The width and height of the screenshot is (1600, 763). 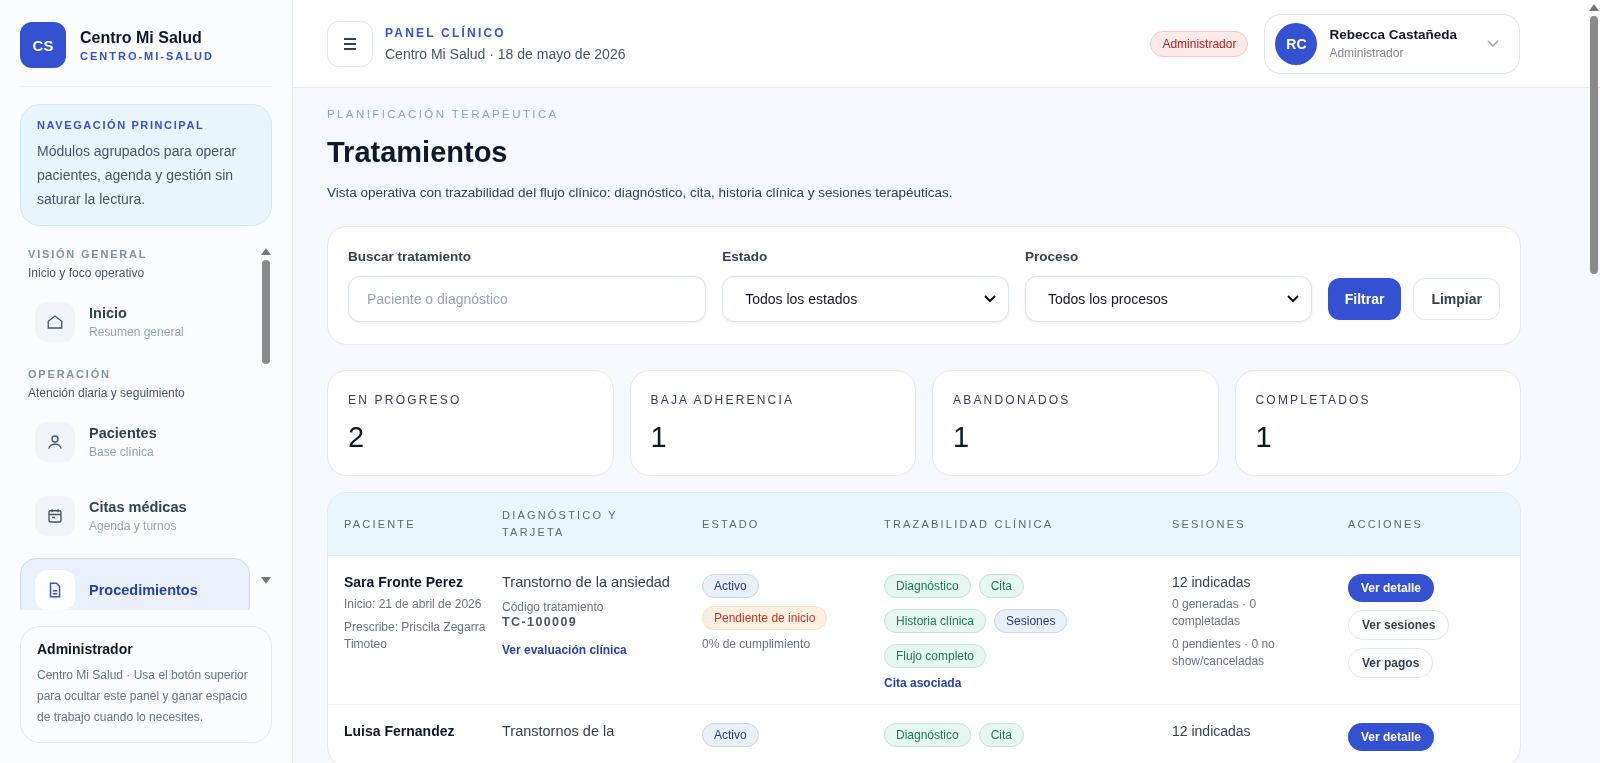 What do you see at coordinates (443, 114) in the screenshot?
I see `page-eyebrow: PLANIFICACIÓN TERAPÉUTICA` at bounding box center [443, 114].